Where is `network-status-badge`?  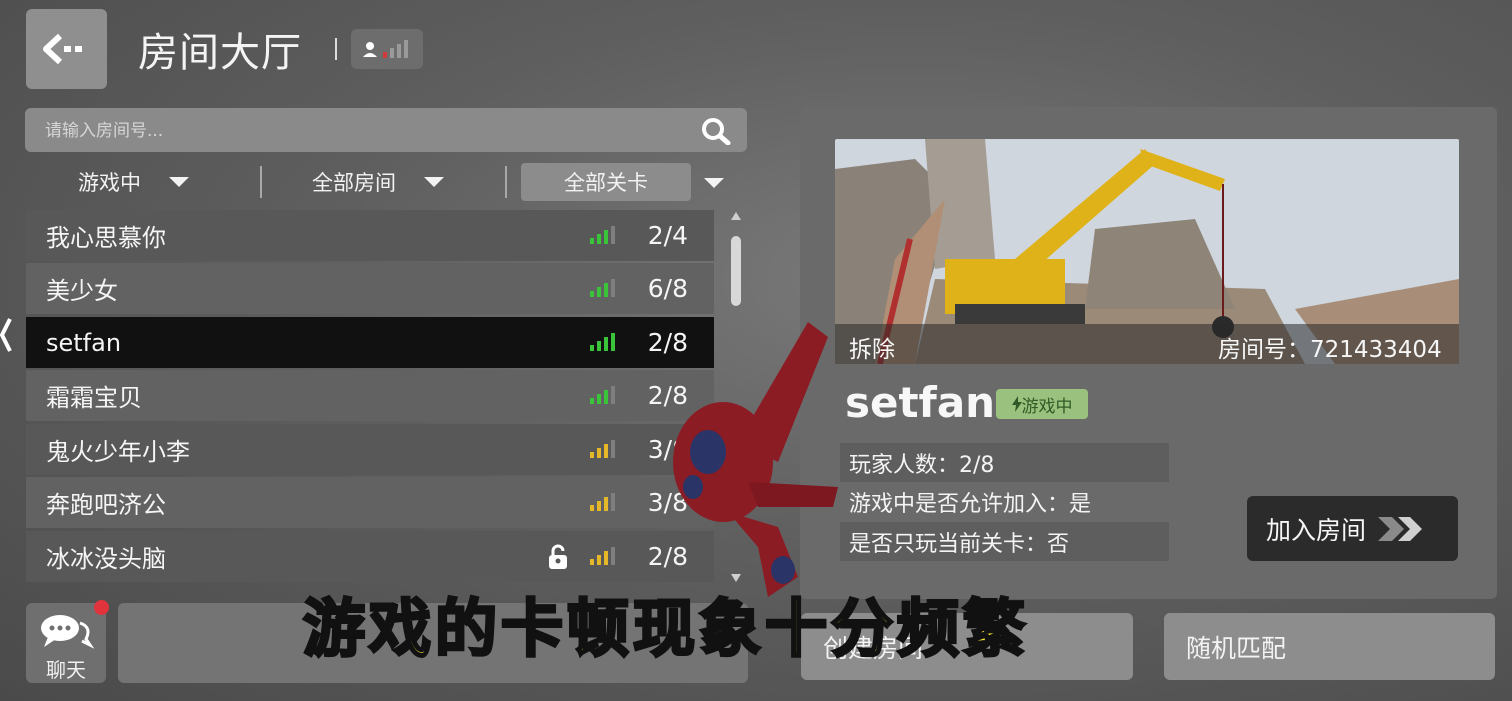 network-status-badge is located at coordinates (387, 49).